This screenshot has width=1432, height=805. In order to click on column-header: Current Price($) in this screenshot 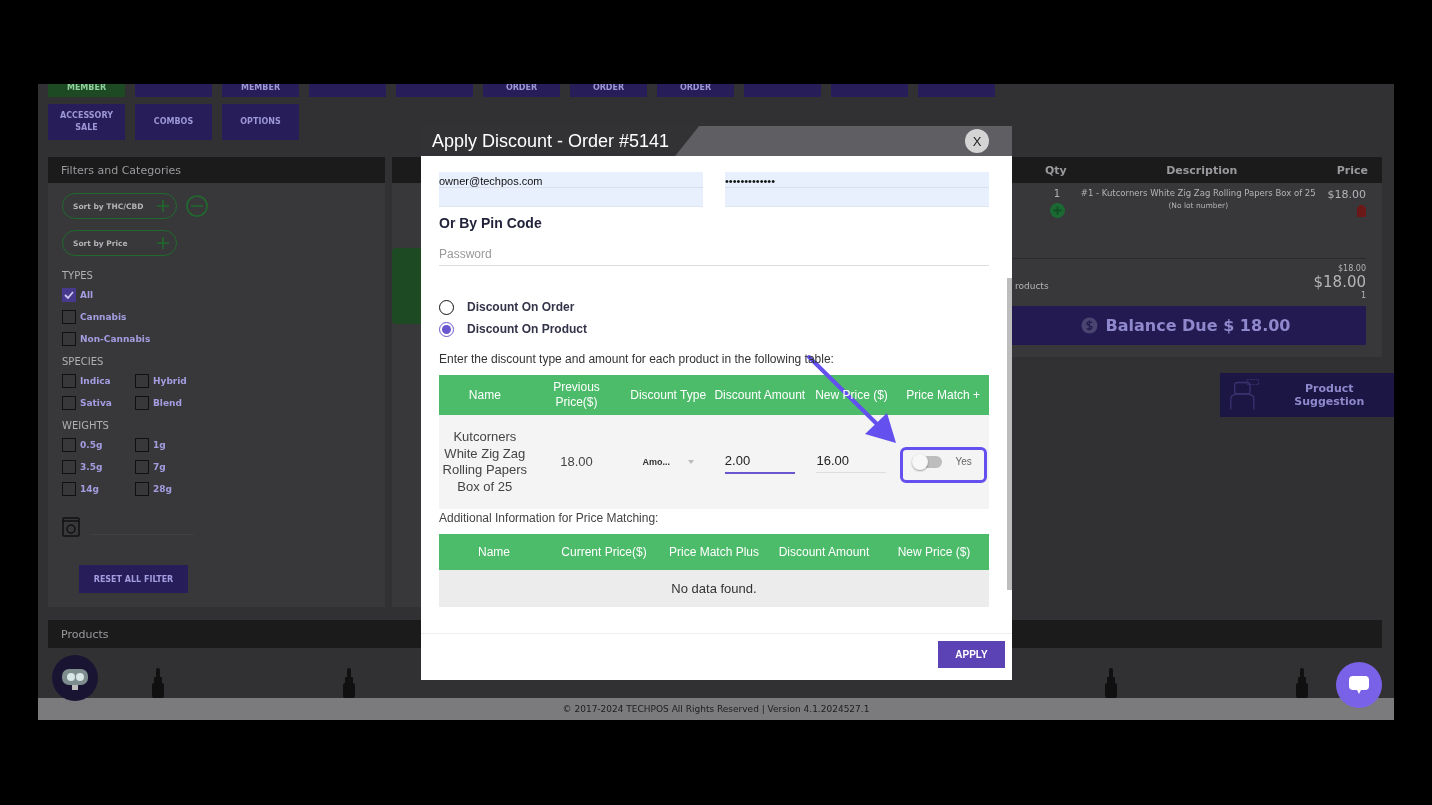, I will do `click(604, 552)`.